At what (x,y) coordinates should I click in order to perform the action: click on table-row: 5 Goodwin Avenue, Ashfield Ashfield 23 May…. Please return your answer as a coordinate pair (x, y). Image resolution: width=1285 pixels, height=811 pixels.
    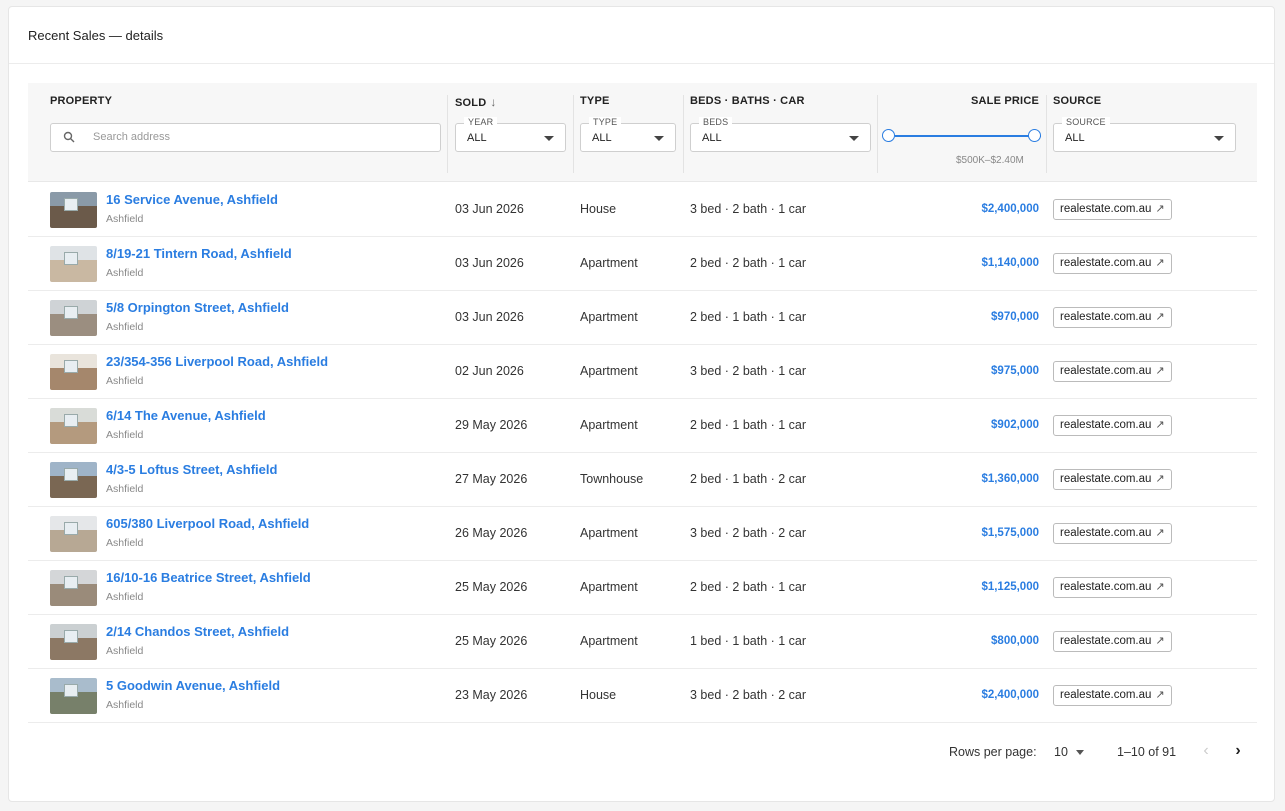
    Looking at the image, I should click on (642, 696).